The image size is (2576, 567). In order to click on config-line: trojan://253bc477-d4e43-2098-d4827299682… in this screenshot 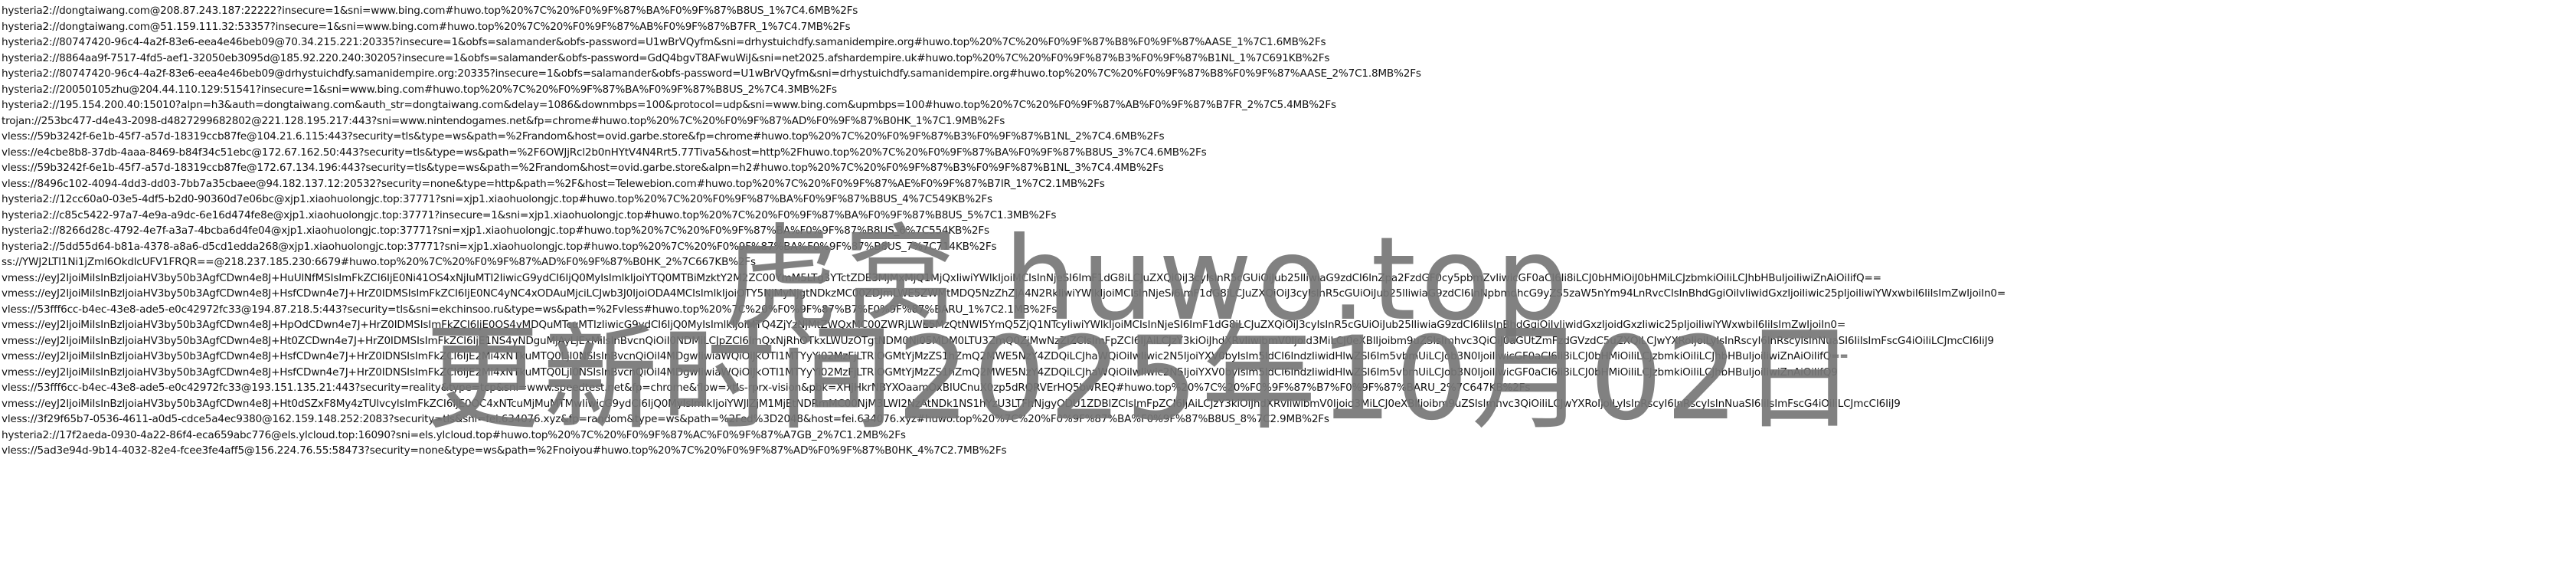, I will do `click(503, 120)`.